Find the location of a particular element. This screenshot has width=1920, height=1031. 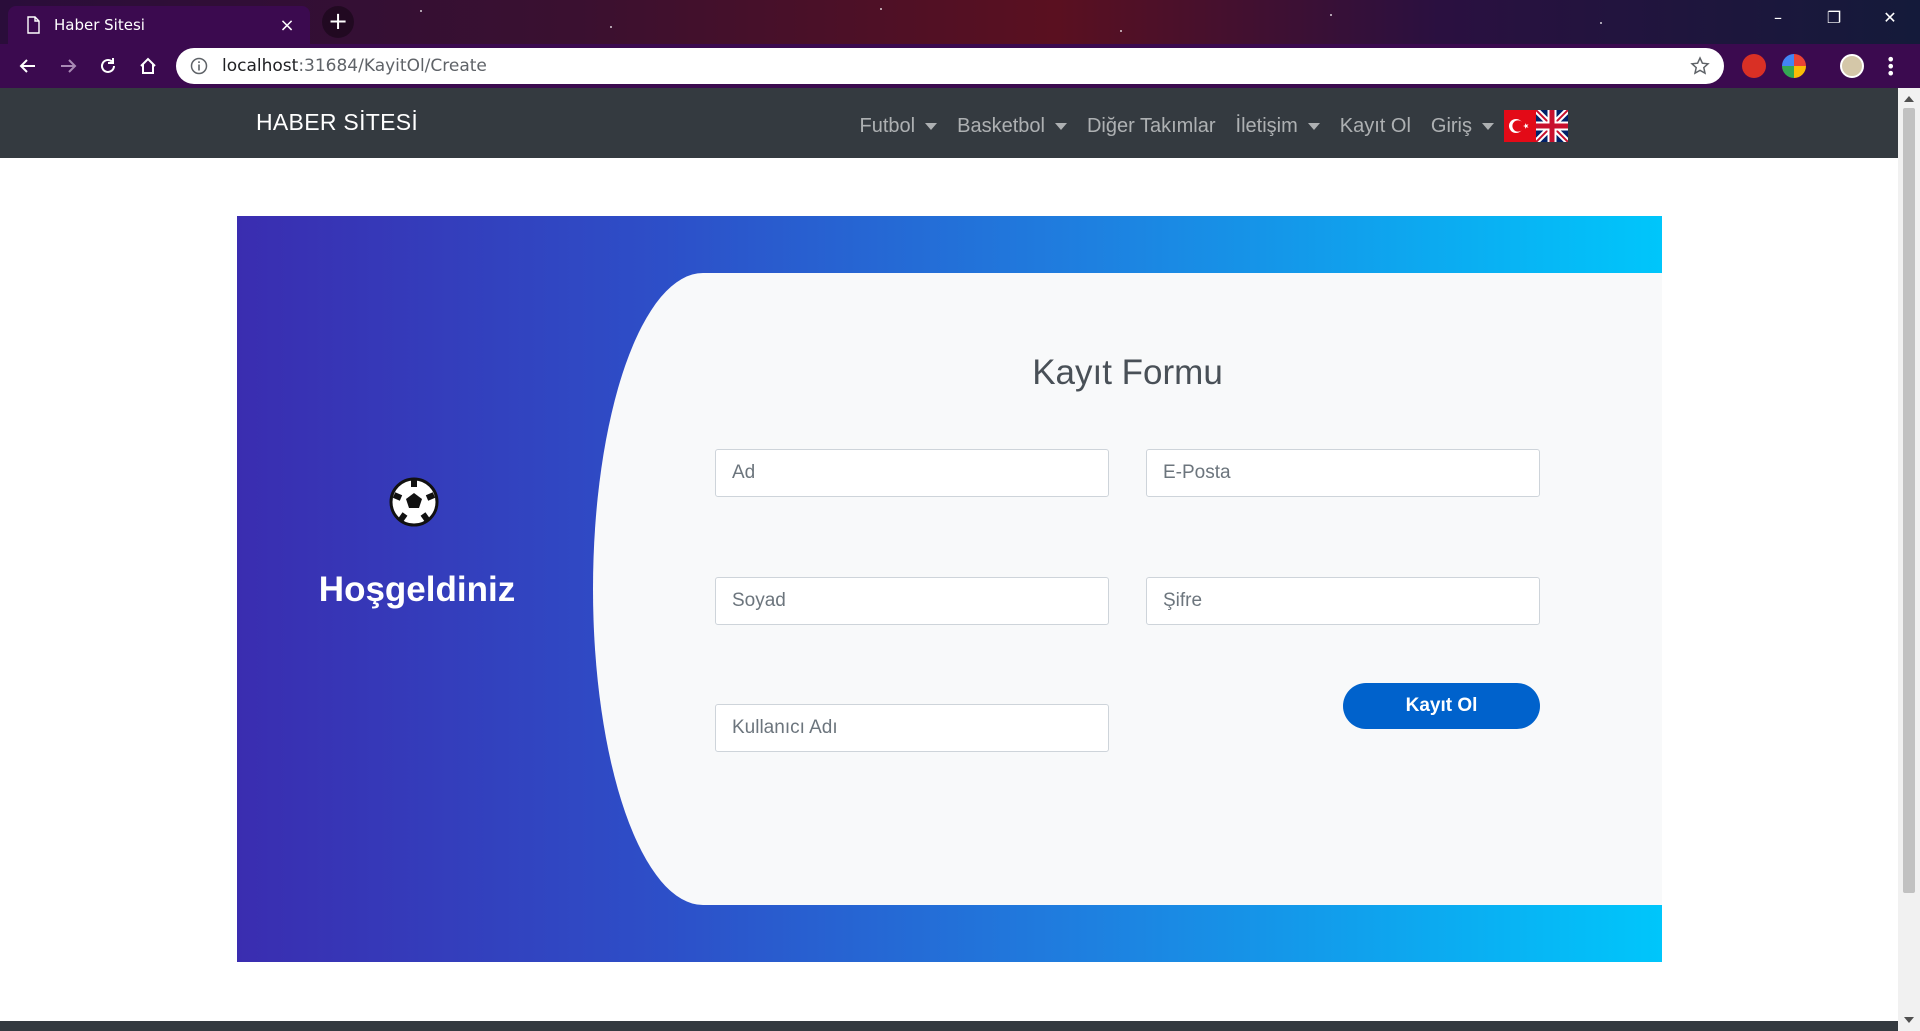

nav-item-diger-takimlar: Diğer Takımlar is located at coordinates (1151, 126).